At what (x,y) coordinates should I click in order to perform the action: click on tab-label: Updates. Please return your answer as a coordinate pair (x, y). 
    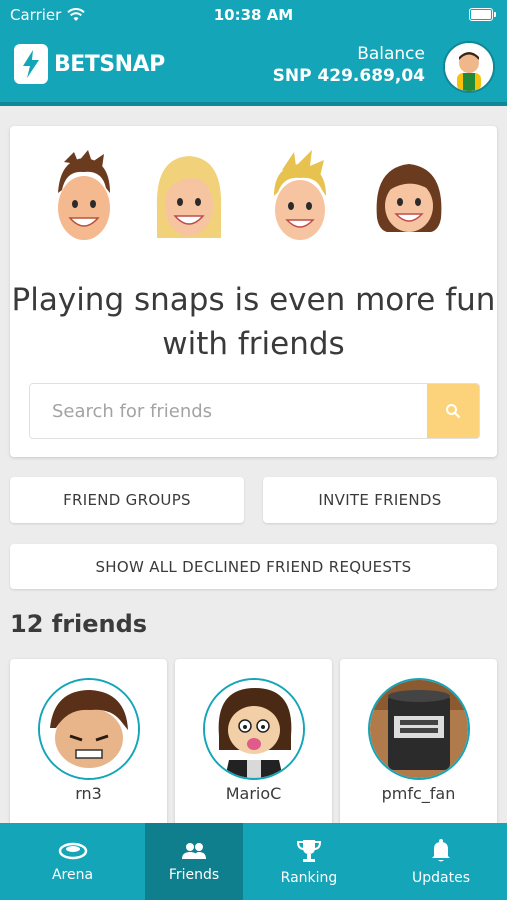
    Looking at the image, I should click on (441, 877).